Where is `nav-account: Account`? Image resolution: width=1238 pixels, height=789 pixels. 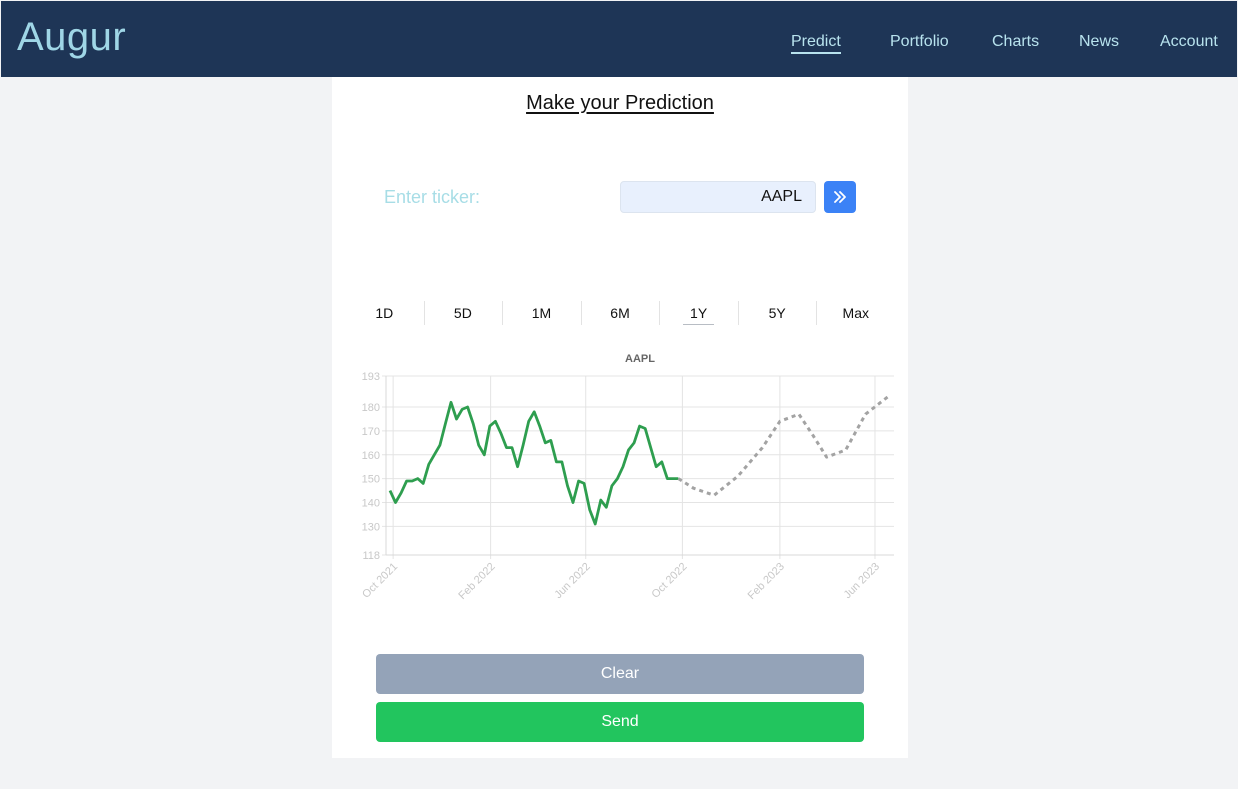
nav-account: Account is located at coordinates (1189, 42).